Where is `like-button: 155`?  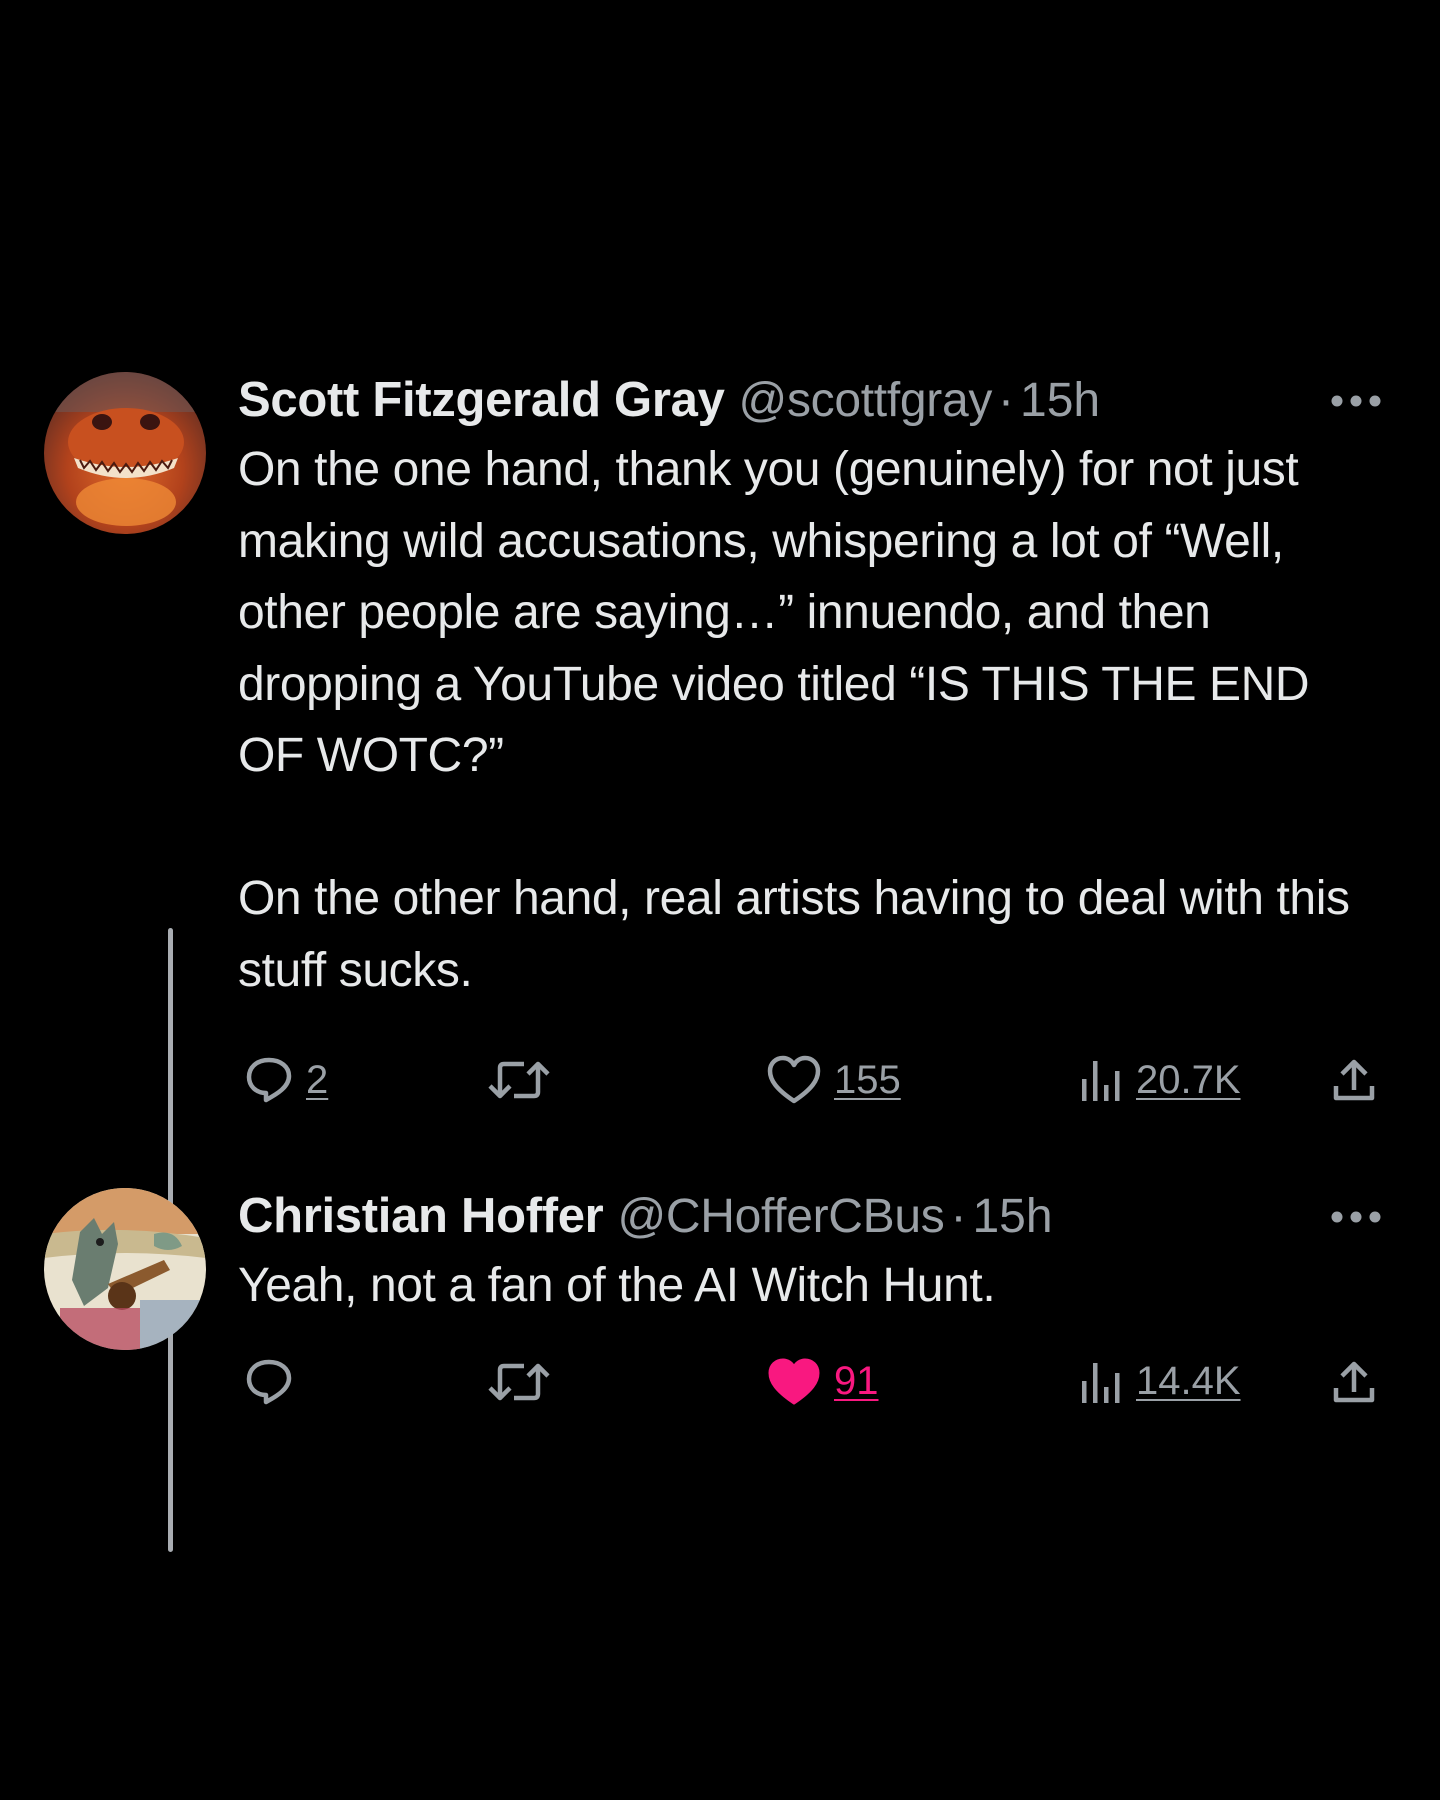
like-button: 155 is located at coordinates (833, 1080).